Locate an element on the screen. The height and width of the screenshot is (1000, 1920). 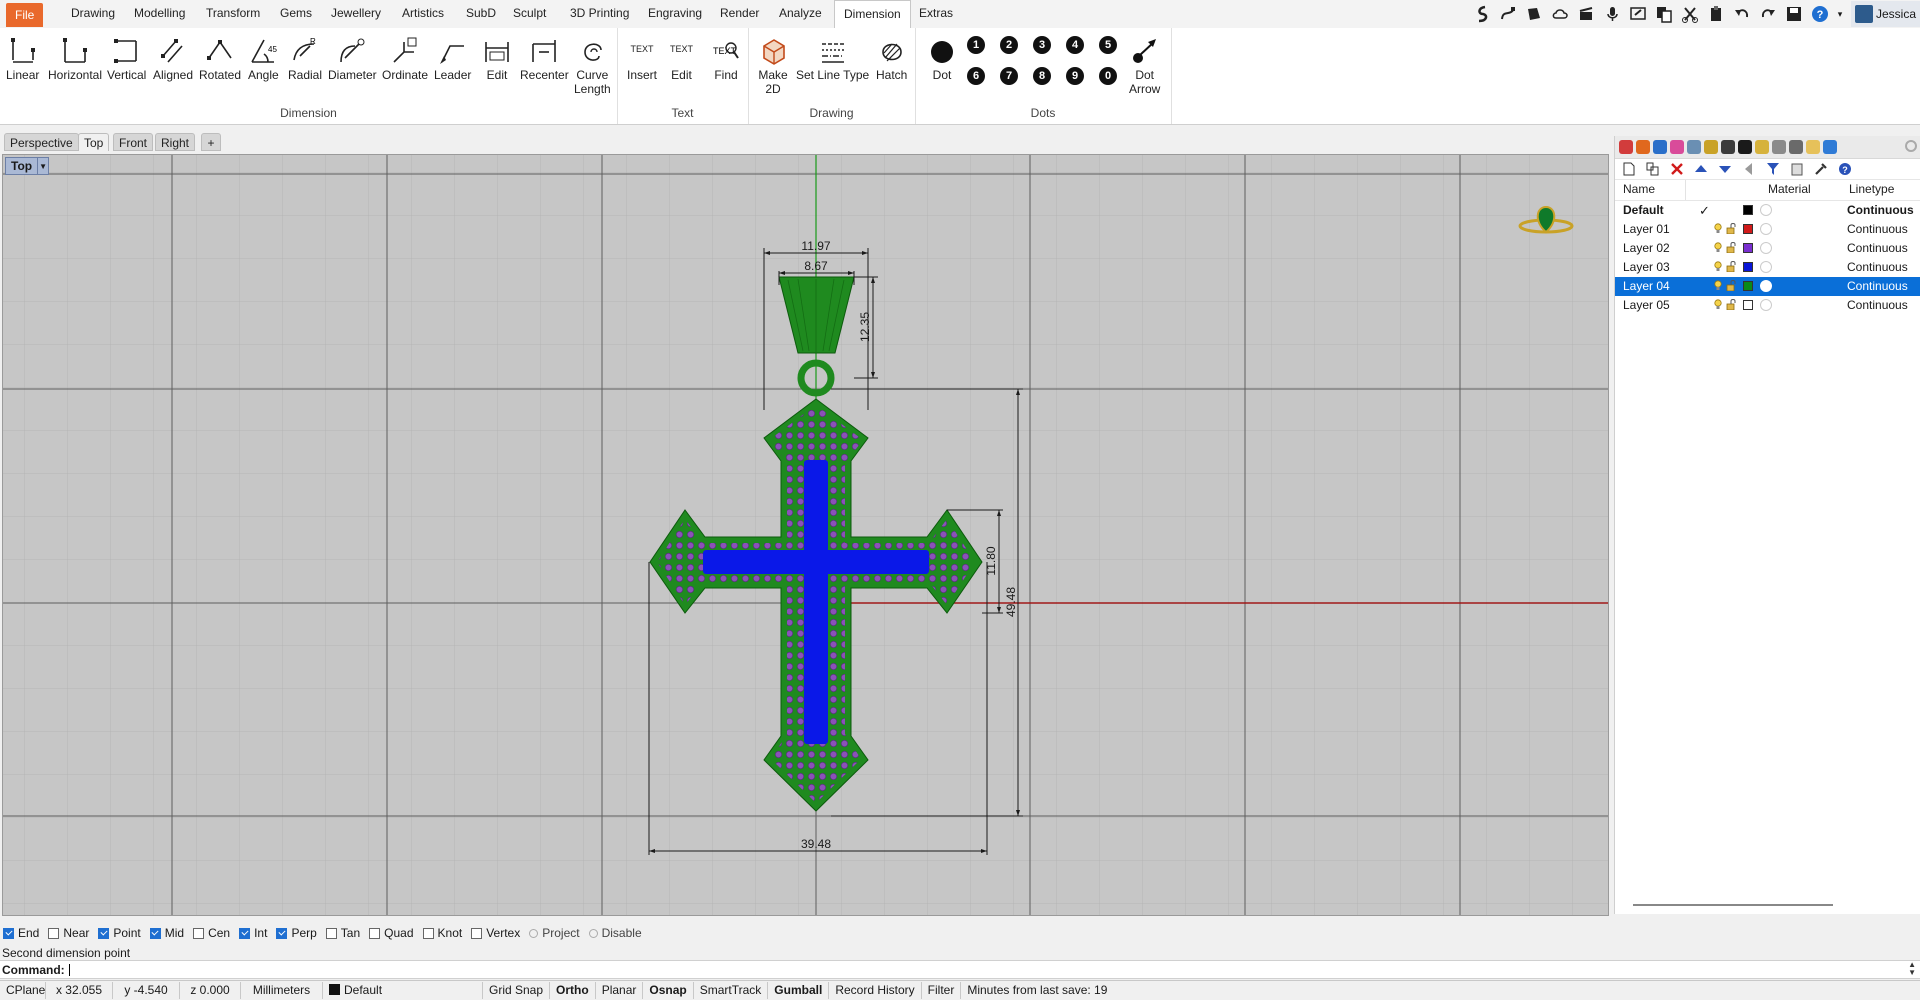
set-line-type-button: Set Line Type is located at coordinates (832, 57).